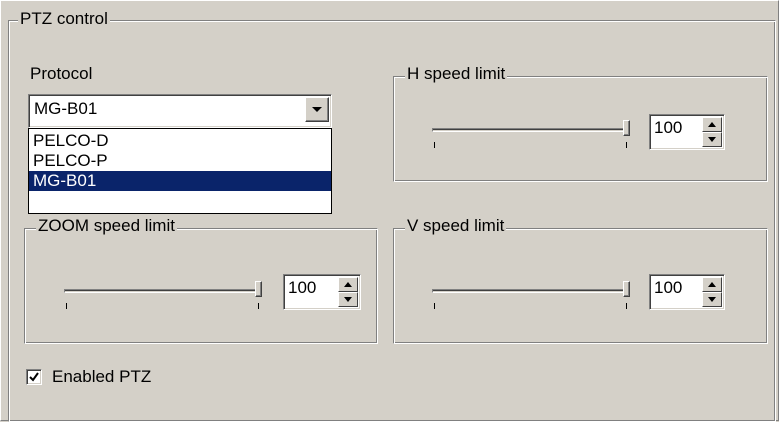 This screenshot has width=779, height=422. I want to click on protocol-selected-value: MG-B01, so click(66, 108).